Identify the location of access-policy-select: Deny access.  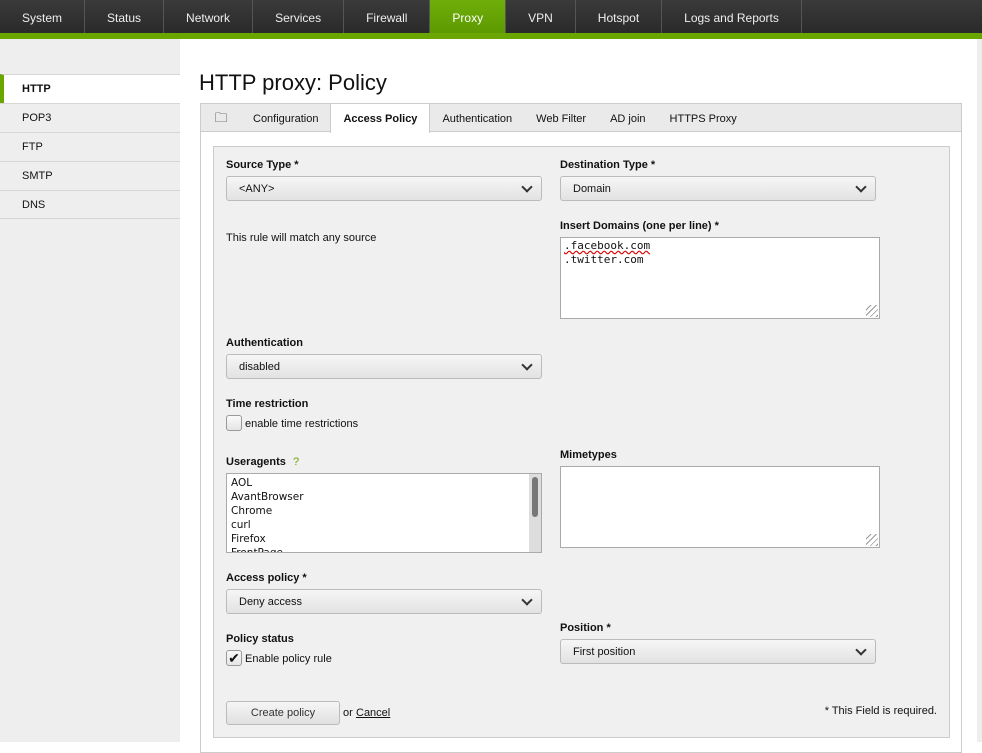
(384, 601).